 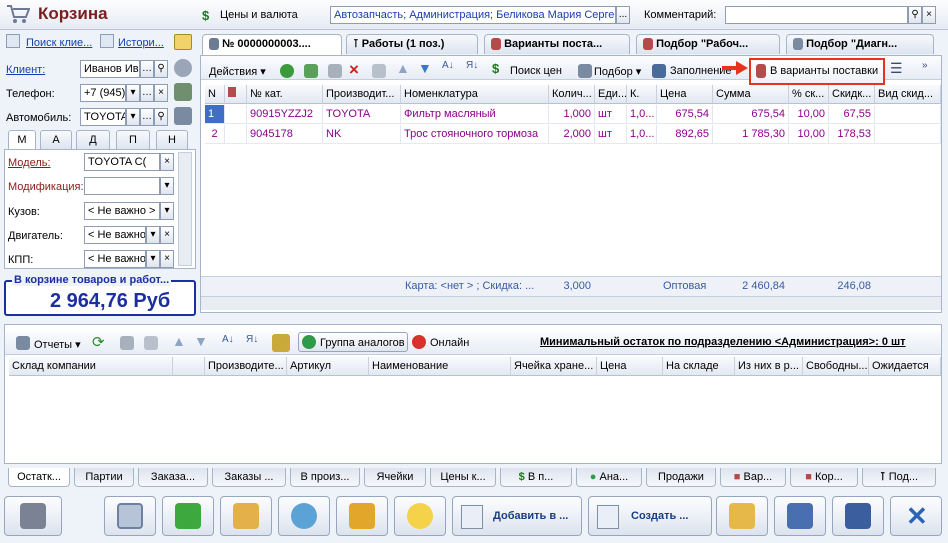 What do you see at coordinates (56, 140) in the screenshot?
I see `tab-a: А` at bounding box center [56, 140].